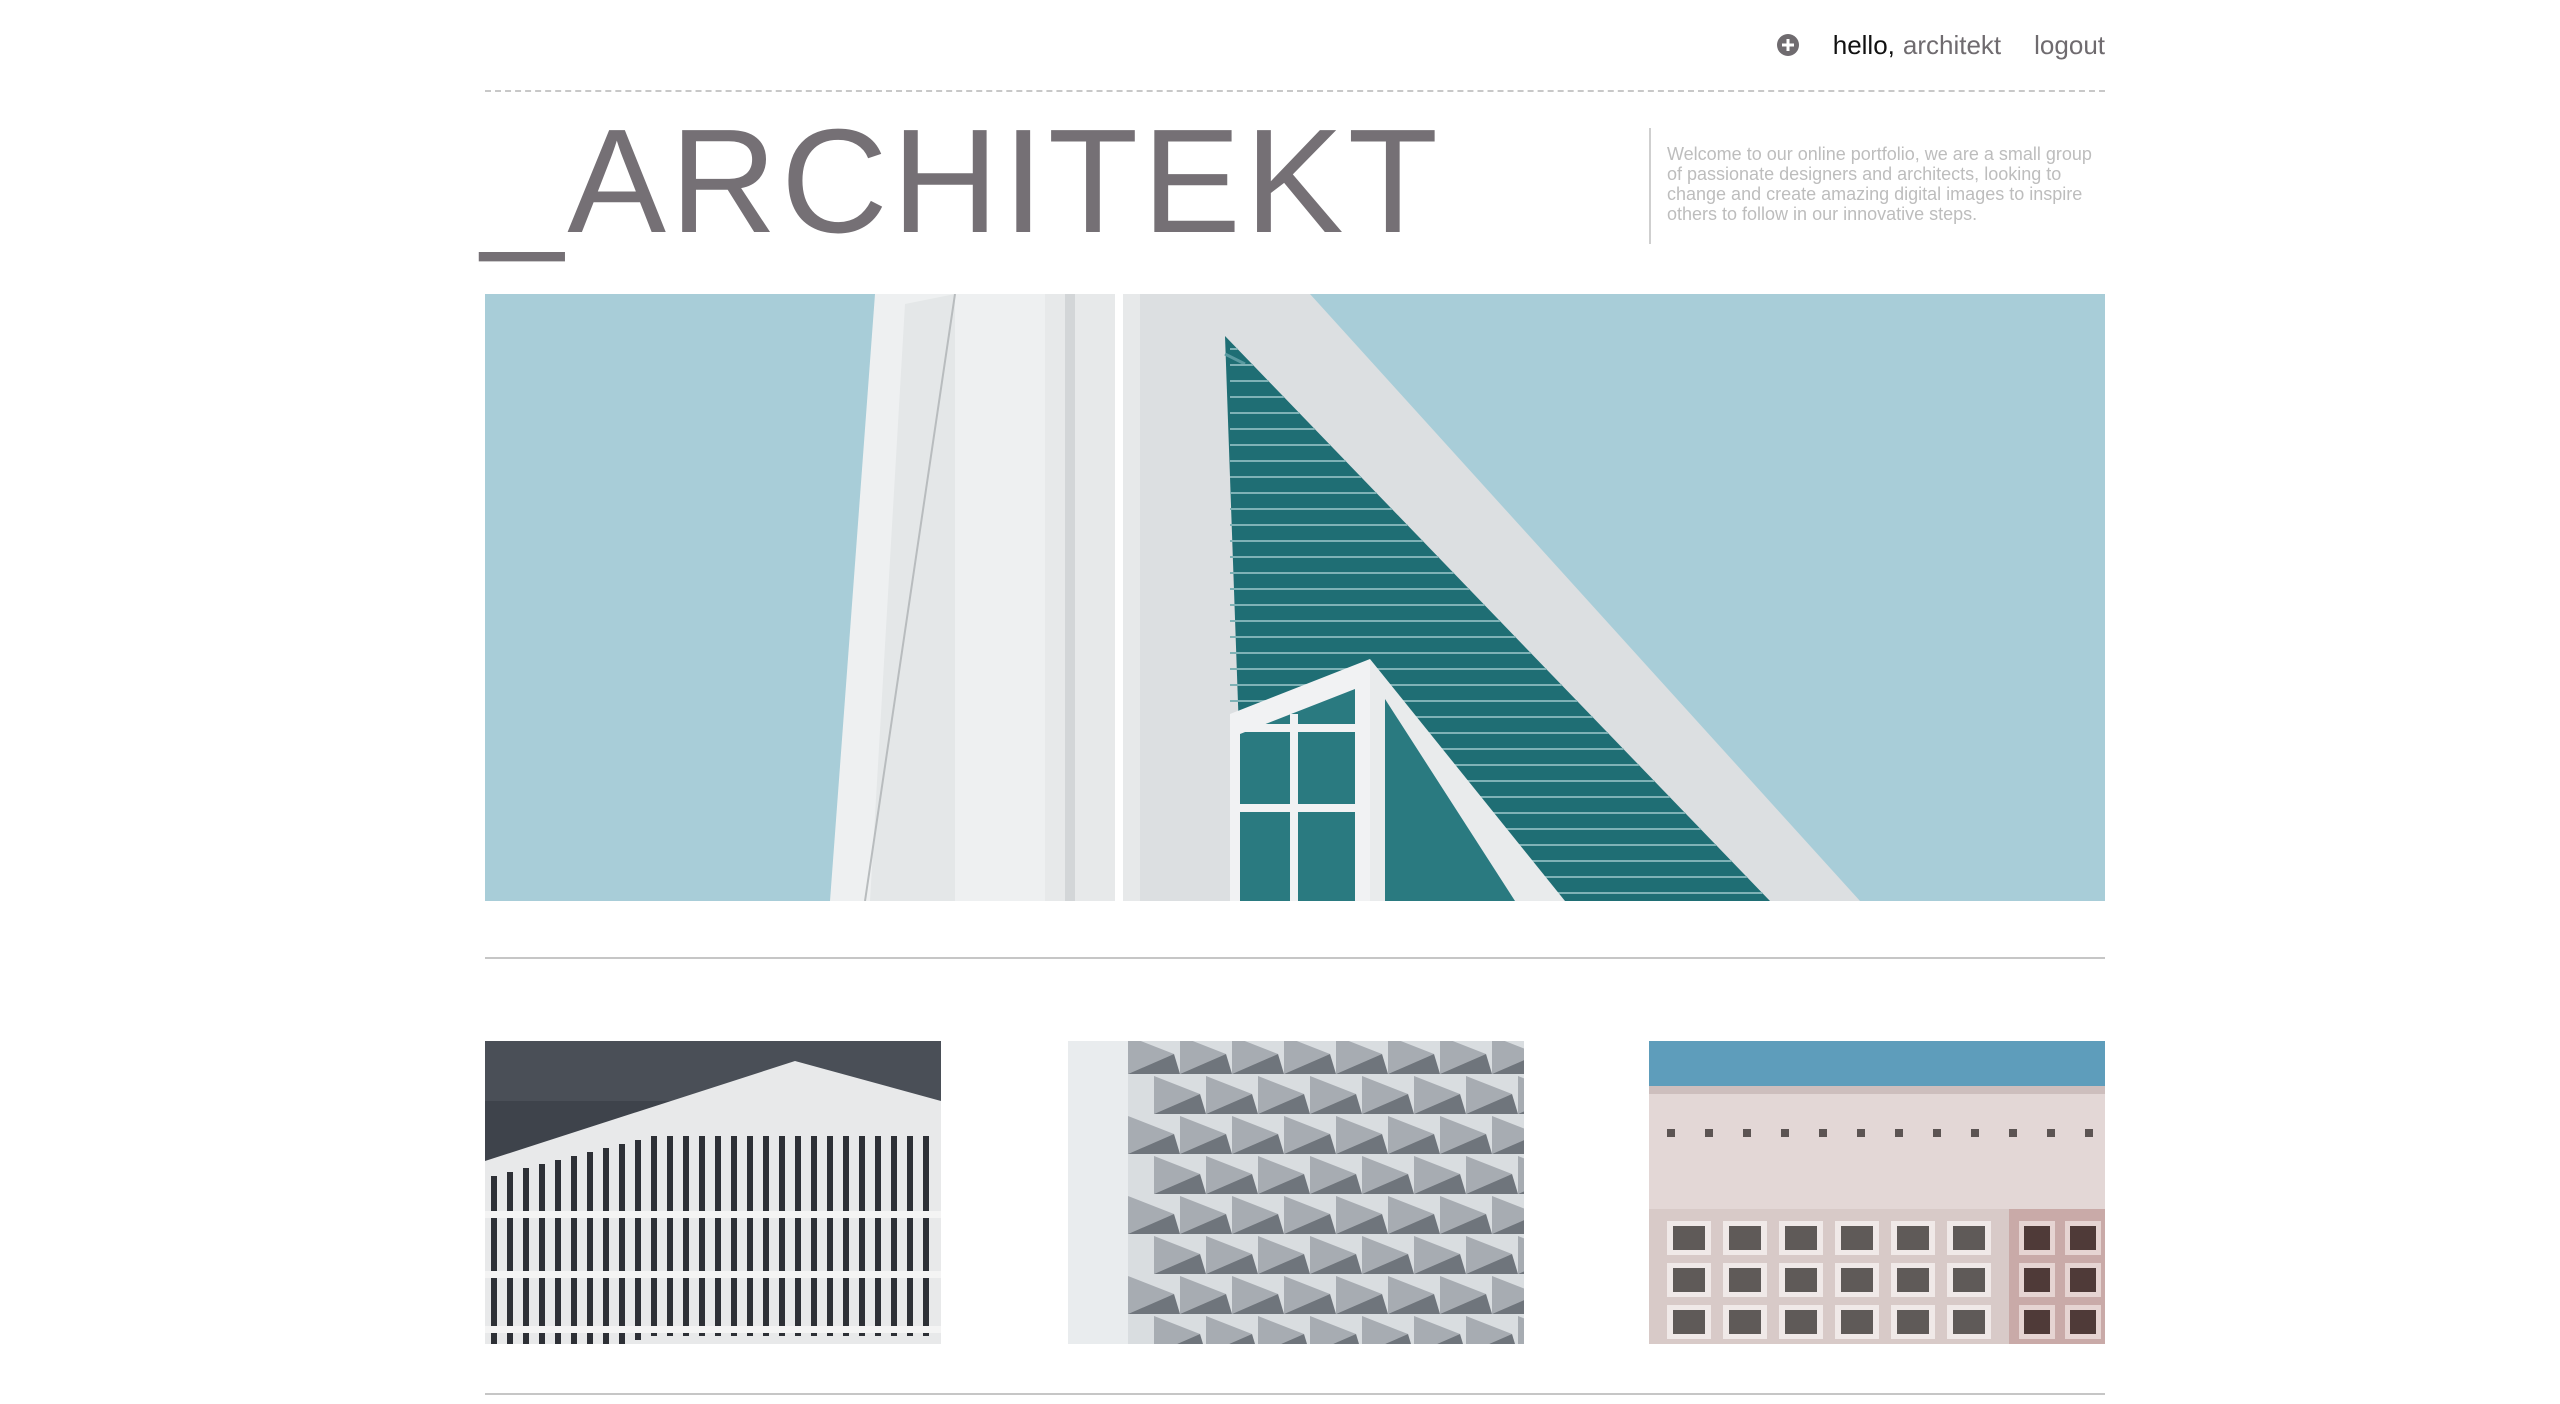 This screenshot has height=1404, width=2560. What do you see at coordinates (1295, 91) in the screenshot?
I see `header-divider` at bounding box center [1295, 91].